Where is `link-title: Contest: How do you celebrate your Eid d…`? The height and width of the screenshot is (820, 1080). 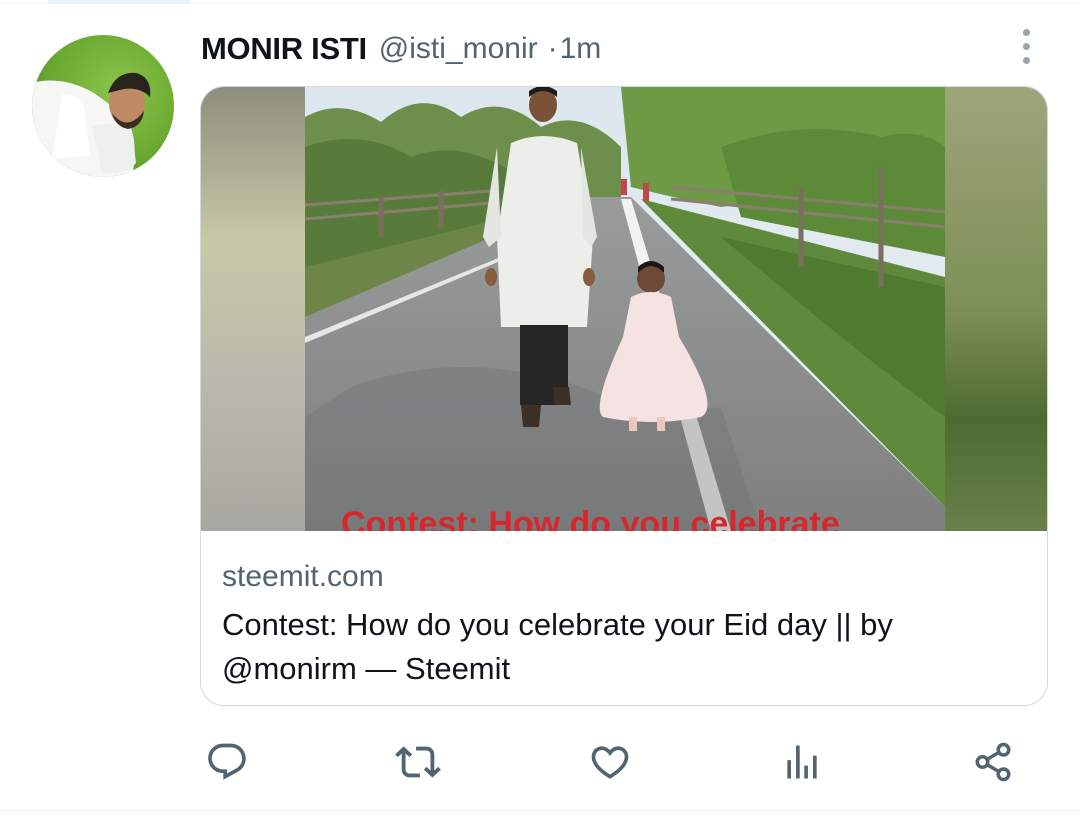 link-title: Contest: How do you celebrate your Eid d… is located at coordinates (557, 646).